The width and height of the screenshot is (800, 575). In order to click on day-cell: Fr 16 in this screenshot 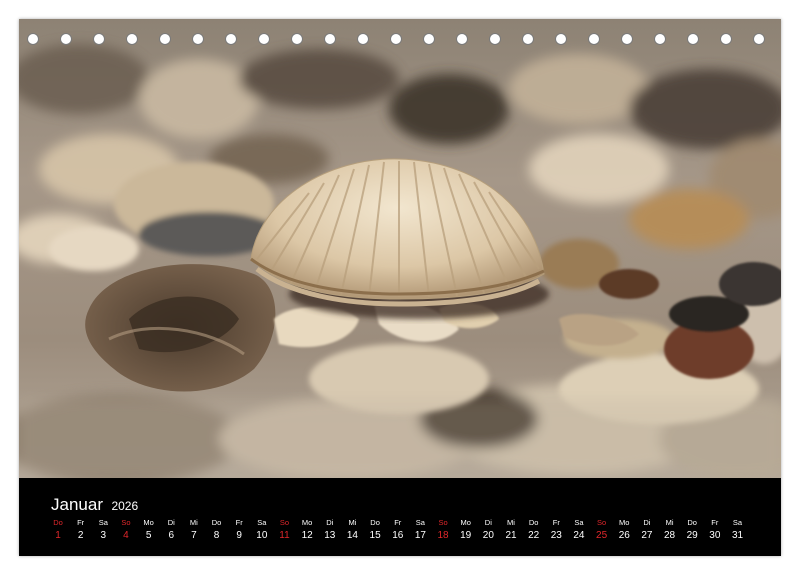, I will do `click(398, 531)`.